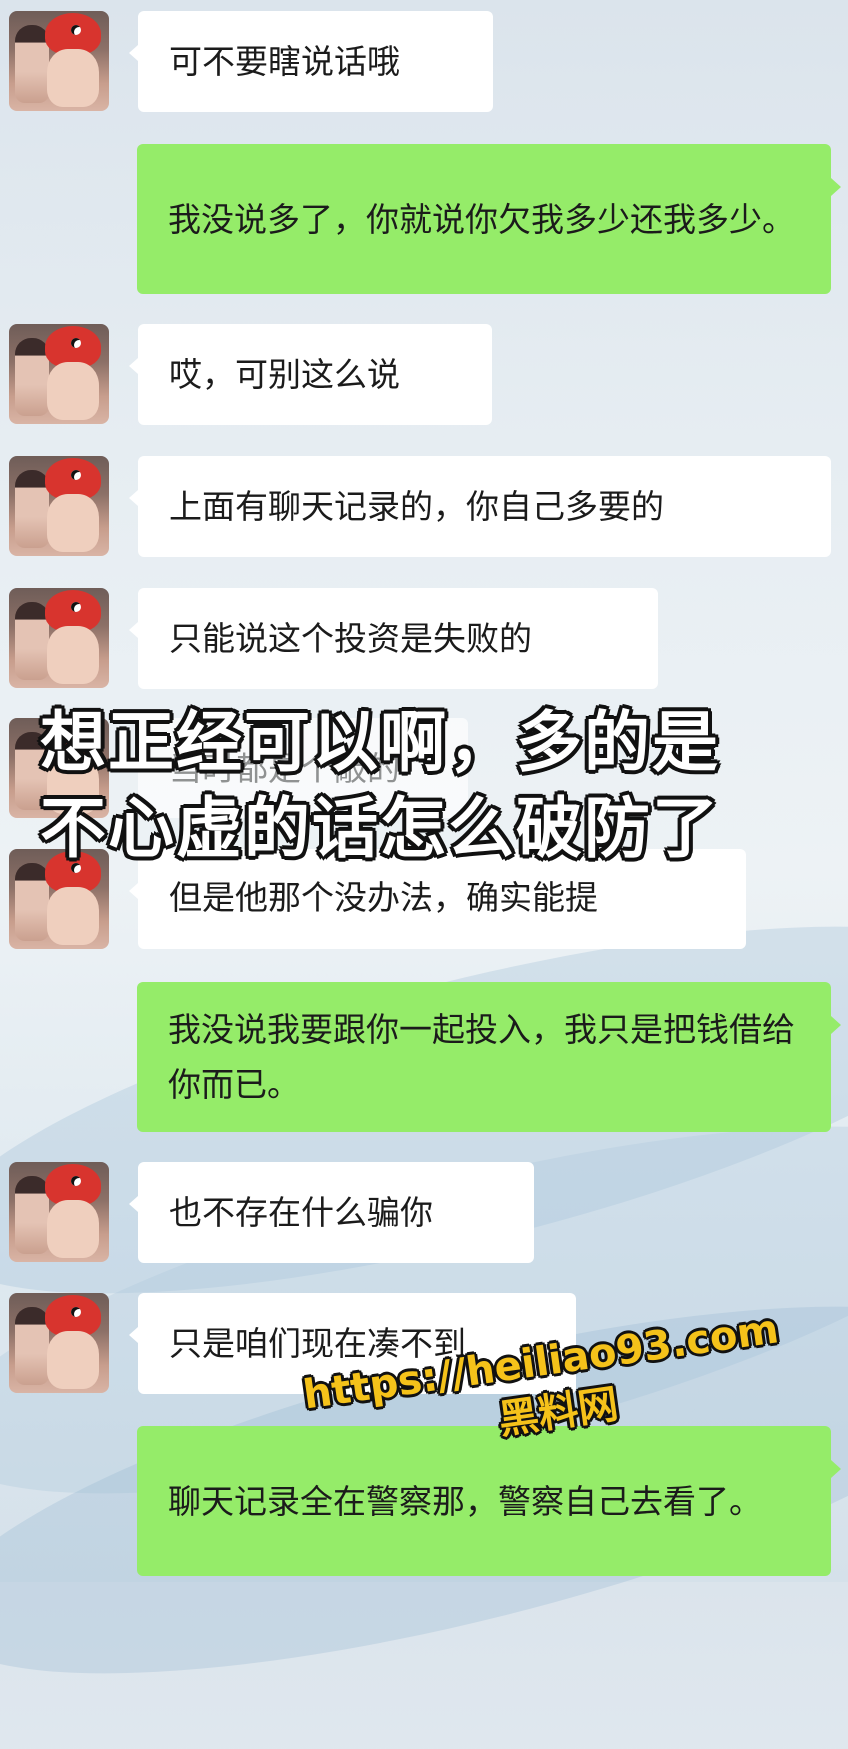 The height and width of the screenshot is (1749, 848). Describe the element at coordinates (331, 1212) in the screenshot. I see `message-bubble-received: 也不存在什么骗你` at that location.